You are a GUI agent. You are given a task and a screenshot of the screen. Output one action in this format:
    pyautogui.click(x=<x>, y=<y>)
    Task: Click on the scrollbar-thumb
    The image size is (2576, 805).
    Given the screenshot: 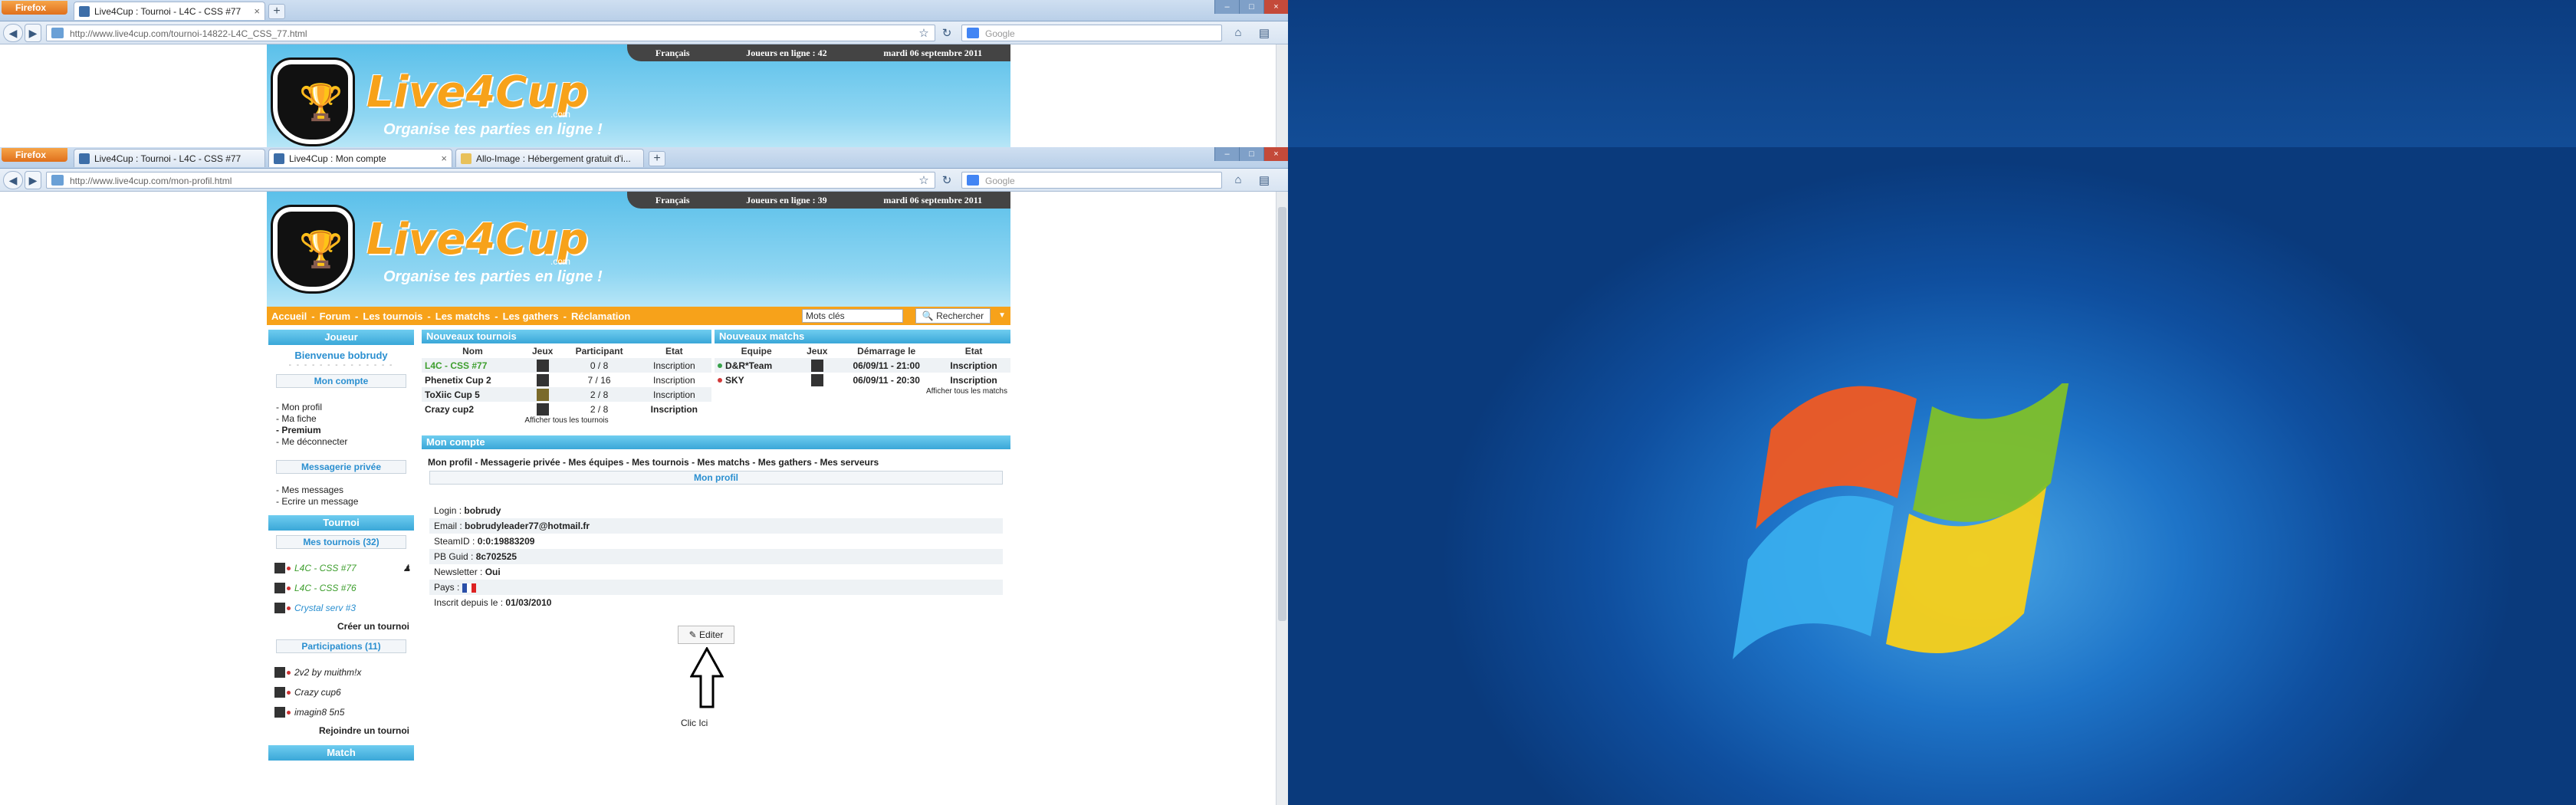 What is the action you would take?
    pyautogui.click(x=1282, y=414)
    